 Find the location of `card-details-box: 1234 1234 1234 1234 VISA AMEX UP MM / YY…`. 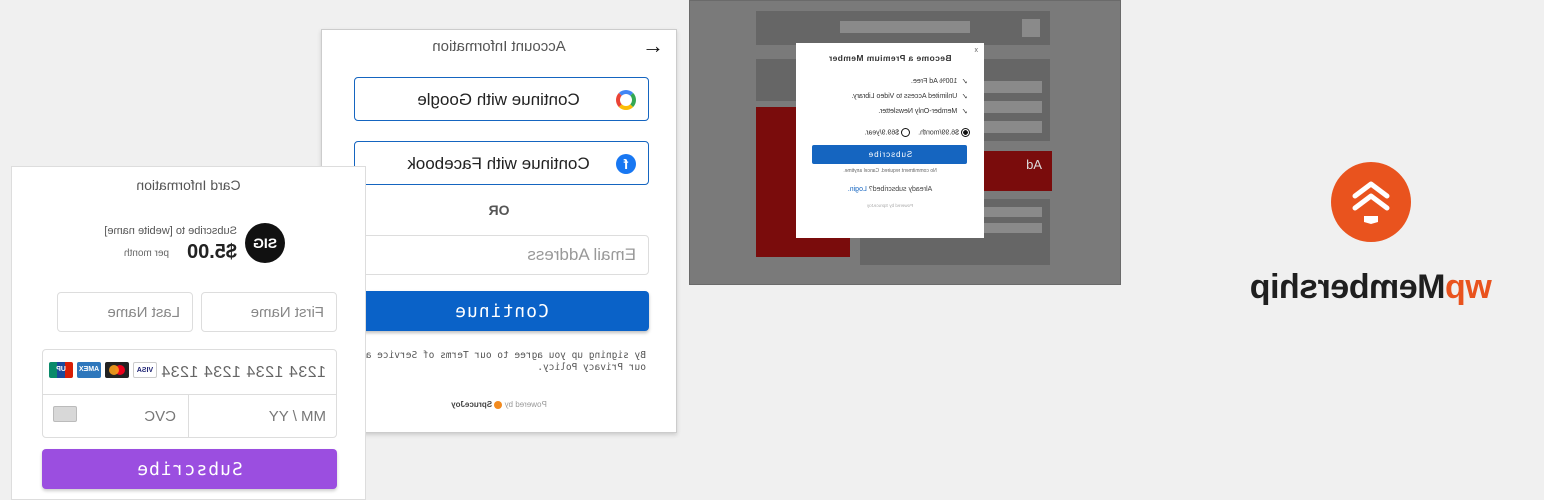

card-details-box: 1234 1234 1234 1234 VISA AMEX UP MM / YY… is located at coordinates (189, 393).